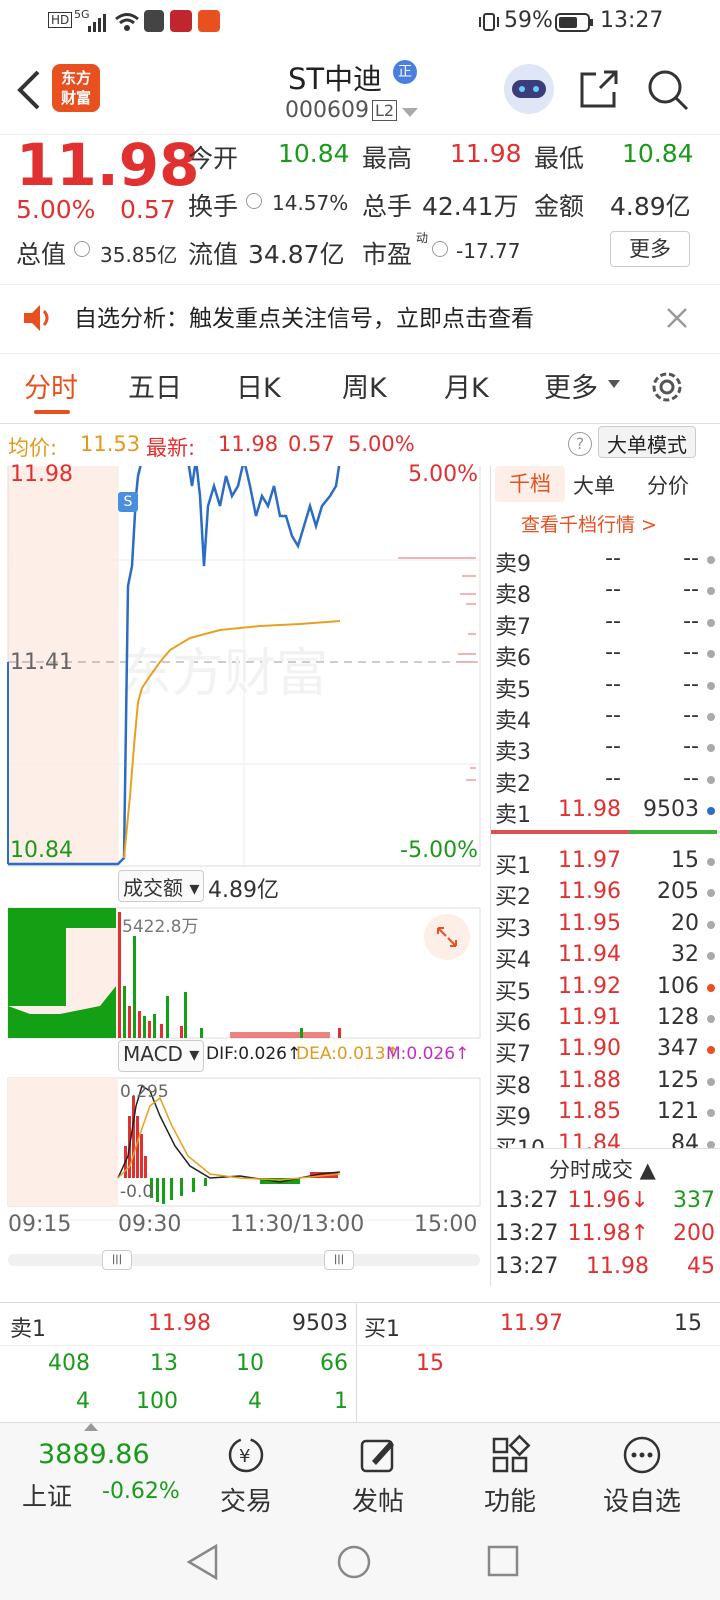  Describe the element at coordinates (605, 1113) in the screenshot. I see `bid-row: 买9 11.85 121` at that location.